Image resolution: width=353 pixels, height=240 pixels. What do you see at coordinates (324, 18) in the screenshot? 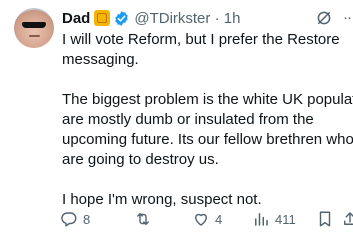
I see `grok-icon` at bounding box center [324, 18].